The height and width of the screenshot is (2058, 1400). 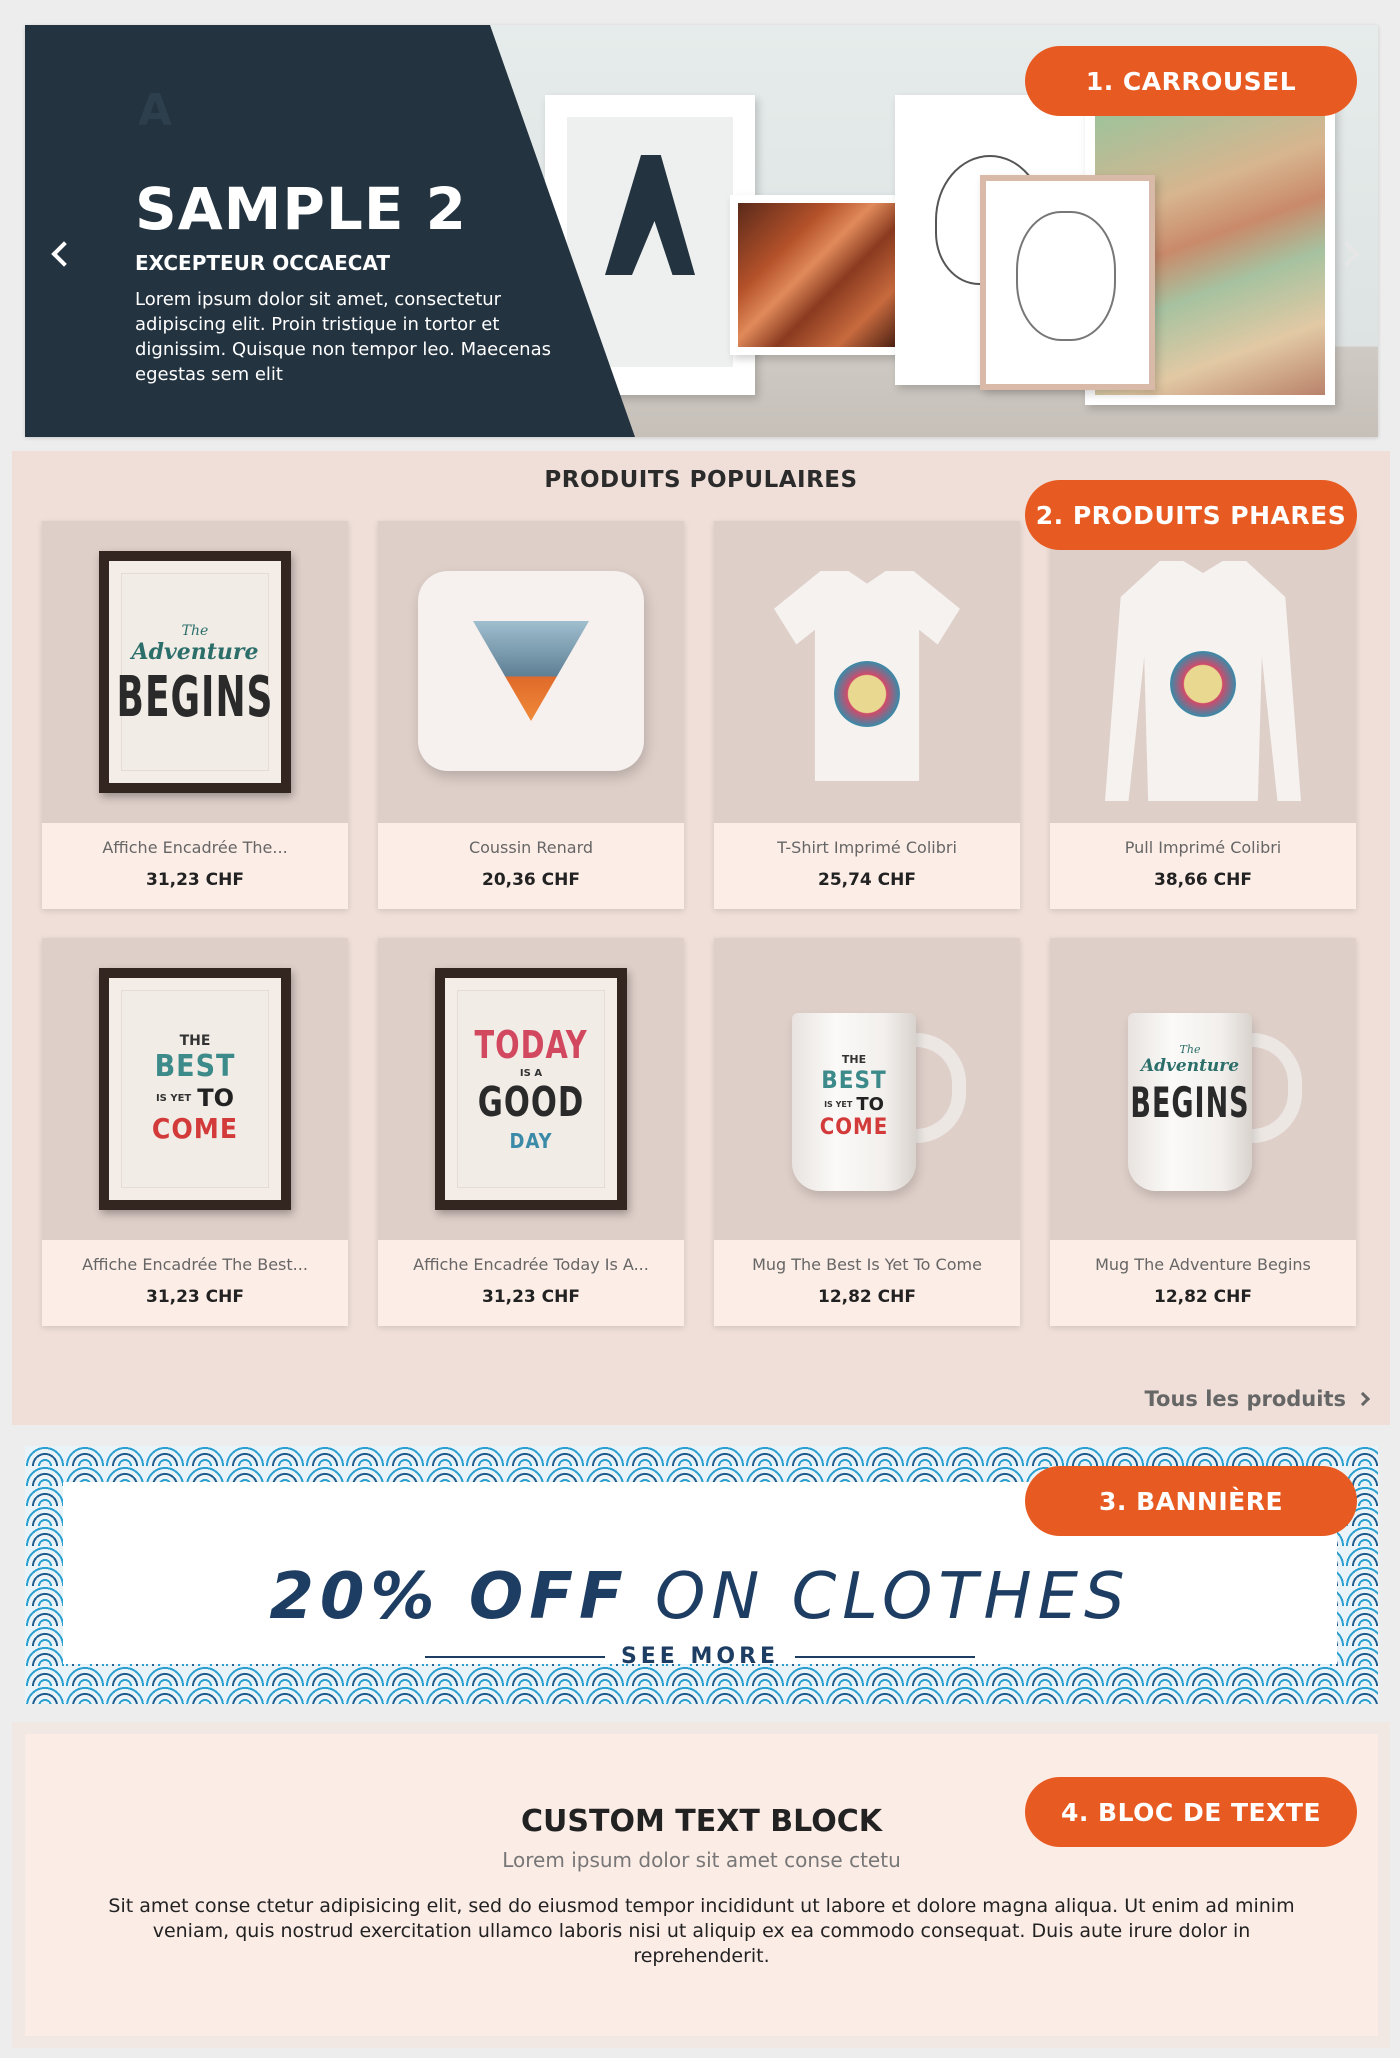 I want to click on product-price: 25,74 CHF, so click(x=866, y=880).